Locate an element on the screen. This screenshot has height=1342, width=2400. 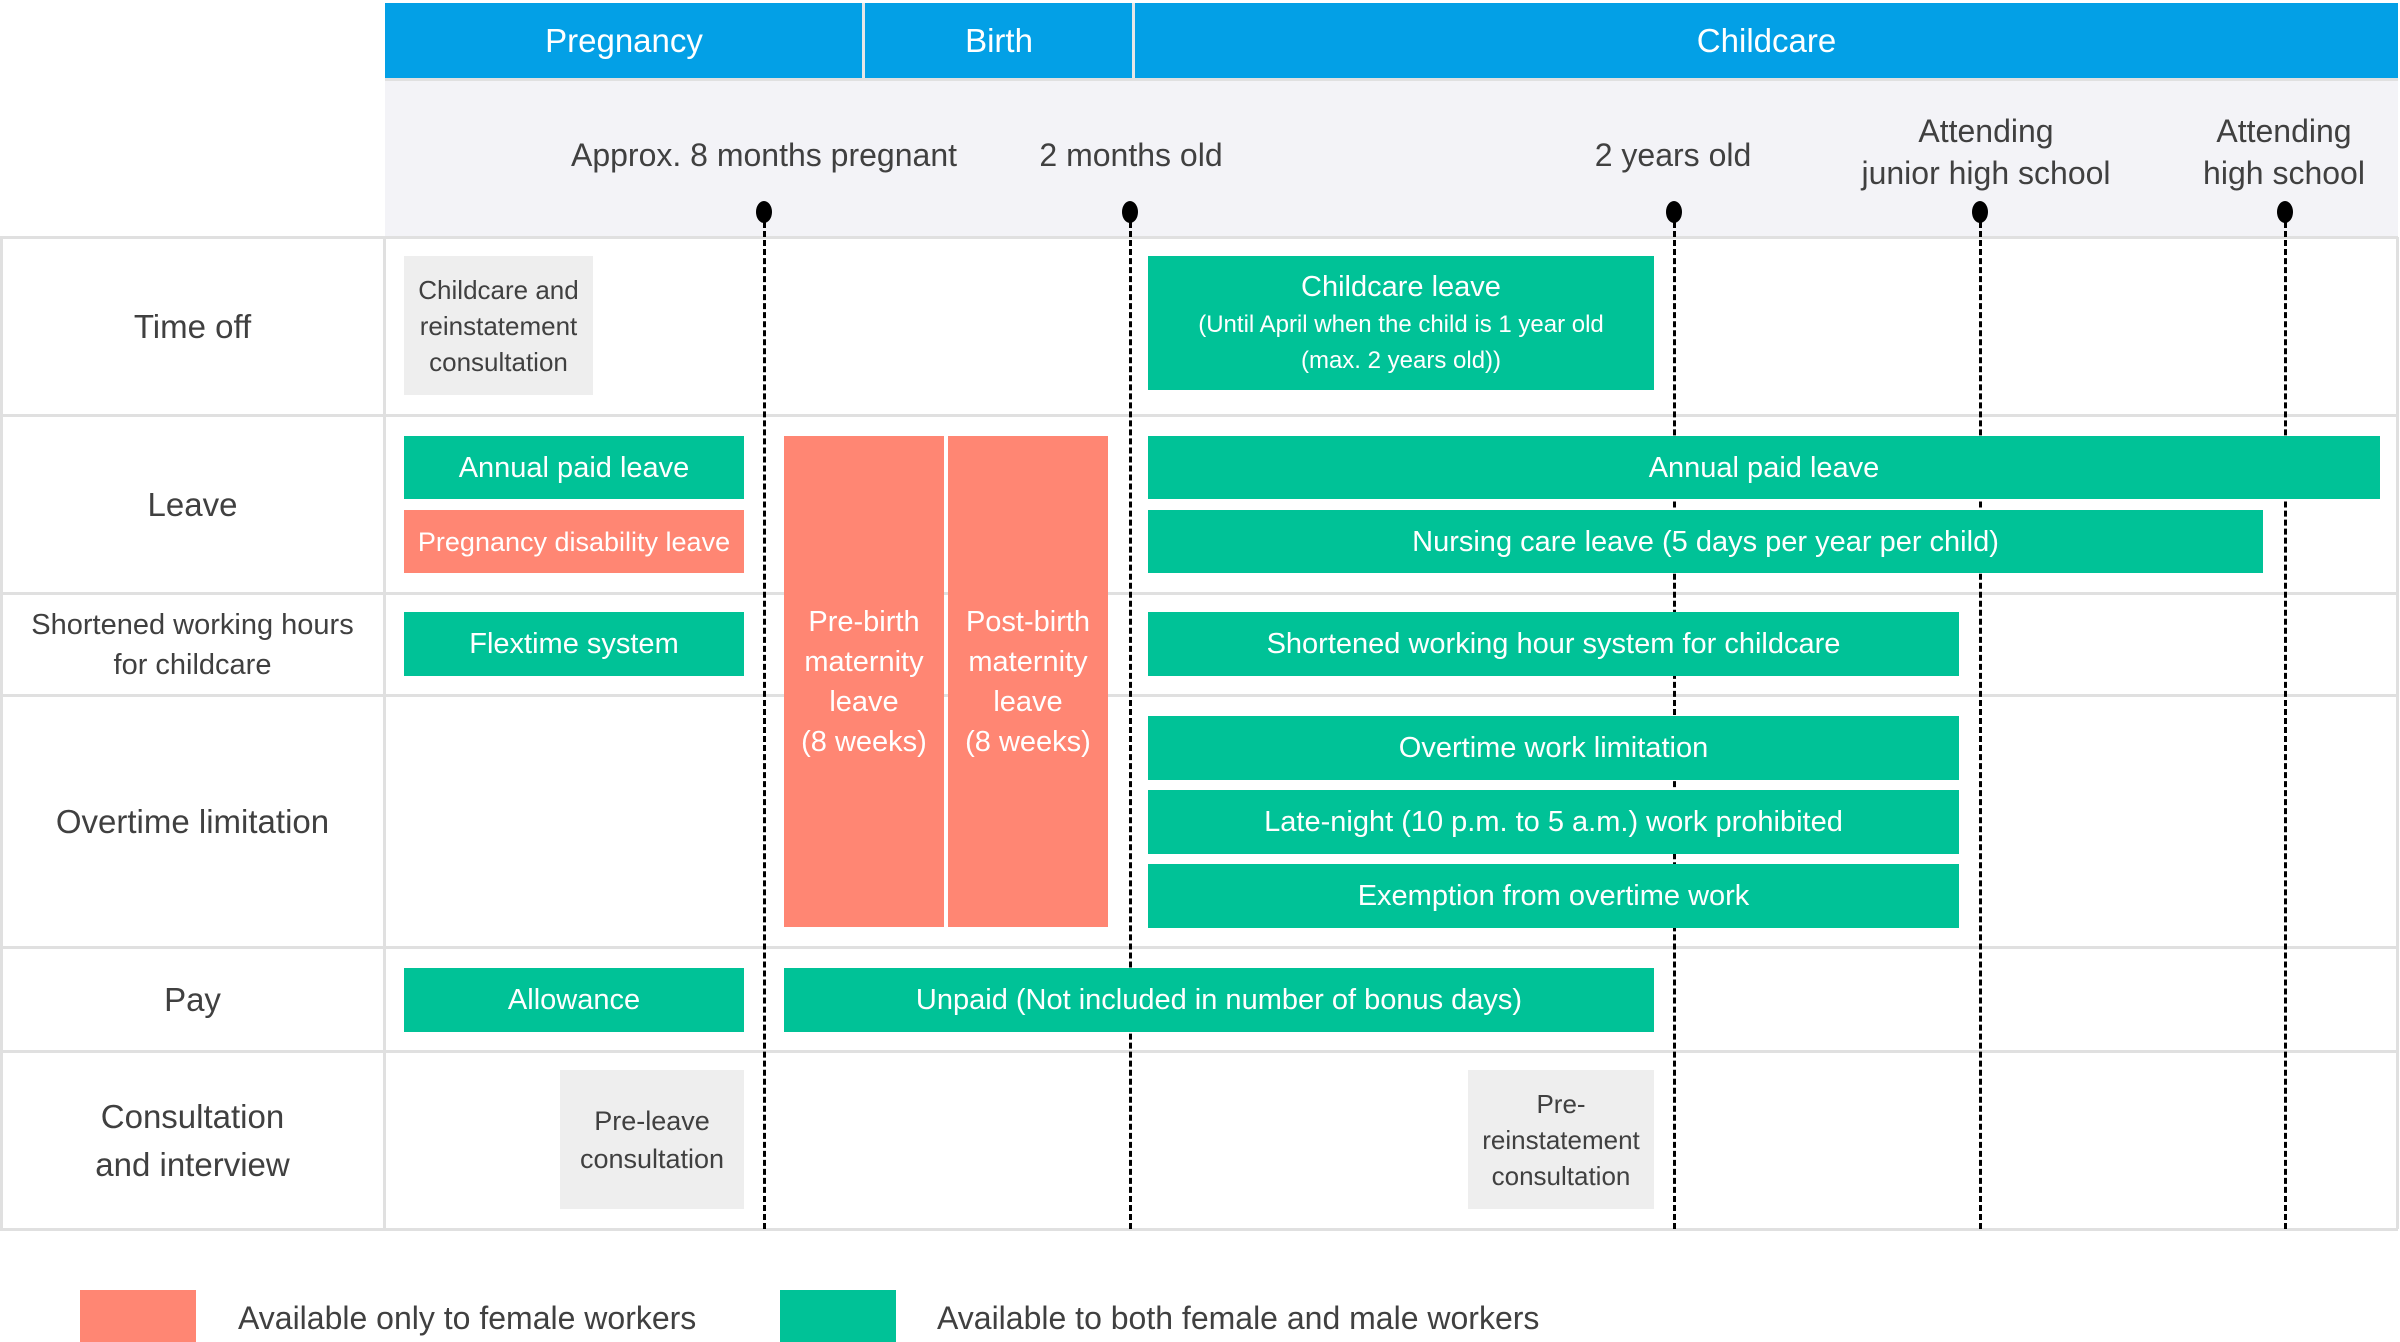
phase-childcare: Childcare is located at coordinates (1766, 40).